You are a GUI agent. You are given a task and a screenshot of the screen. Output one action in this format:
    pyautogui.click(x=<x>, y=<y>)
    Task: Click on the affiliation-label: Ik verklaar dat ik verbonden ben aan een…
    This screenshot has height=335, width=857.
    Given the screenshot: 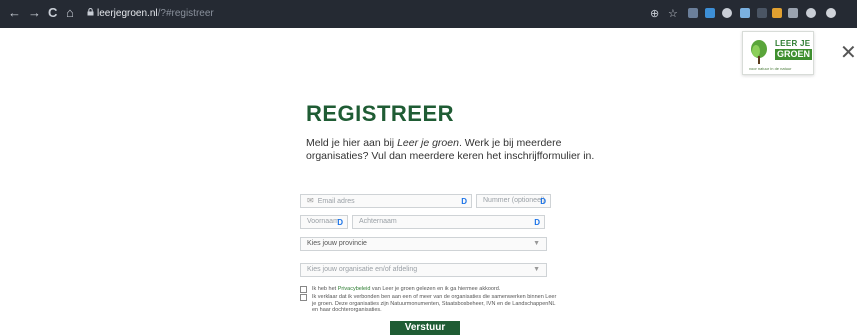 What is the action you would take?
    pyautogui.click(x=434, y=303)
    